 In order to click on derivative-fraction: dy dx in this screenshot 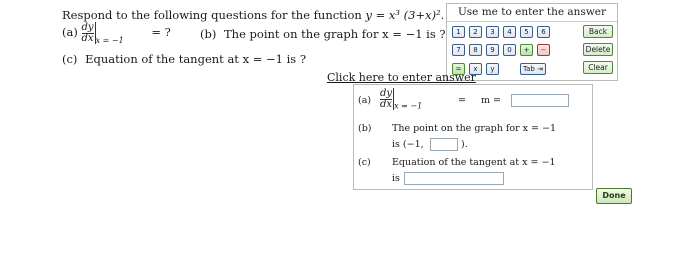, I will do `click(87, 32)`.